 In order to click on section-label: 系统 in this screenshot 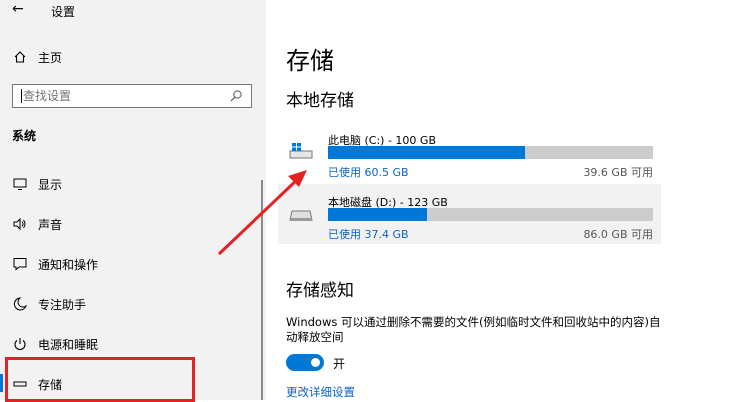, I will do `click(24, 136)`.